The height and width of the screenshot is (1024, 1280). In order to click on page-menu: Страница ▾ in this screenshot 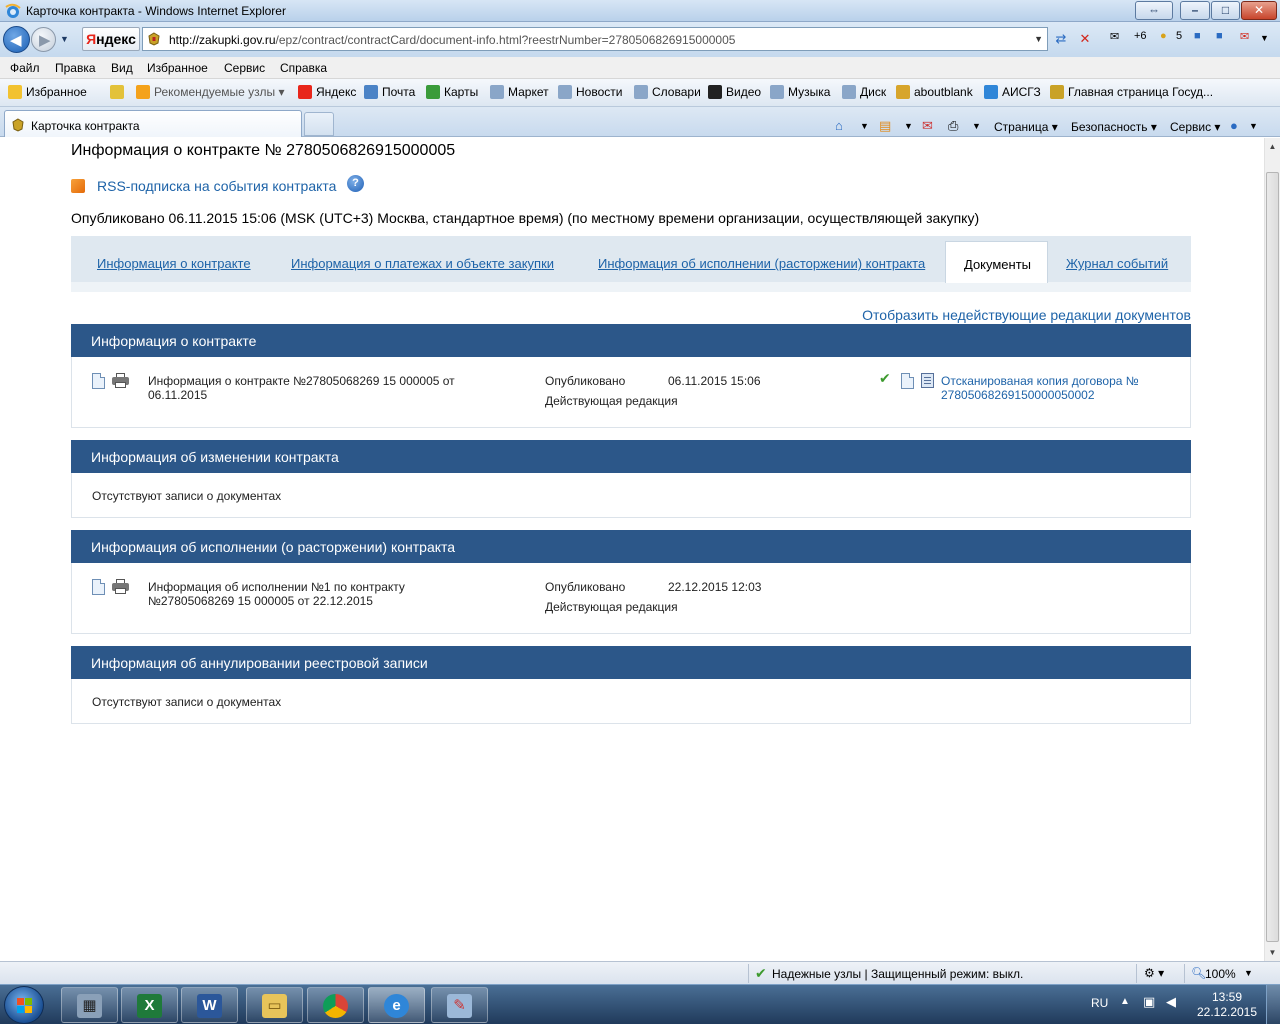, I will do `click(1026, 127)`.